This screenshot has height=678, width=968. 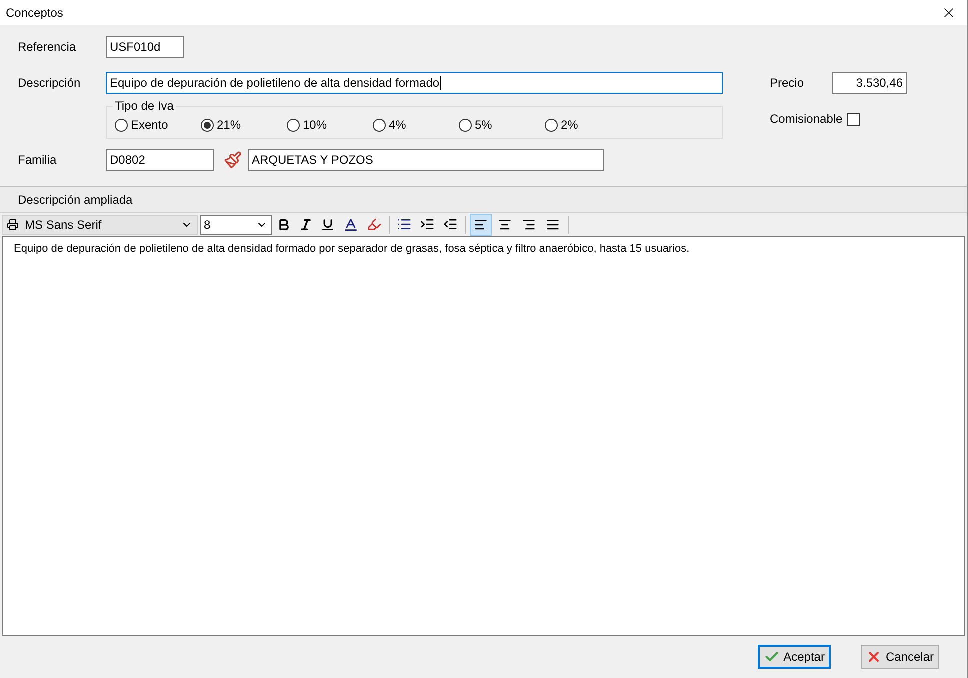 I want to click on vat-radio: 4%, so click(x=416, y=125).